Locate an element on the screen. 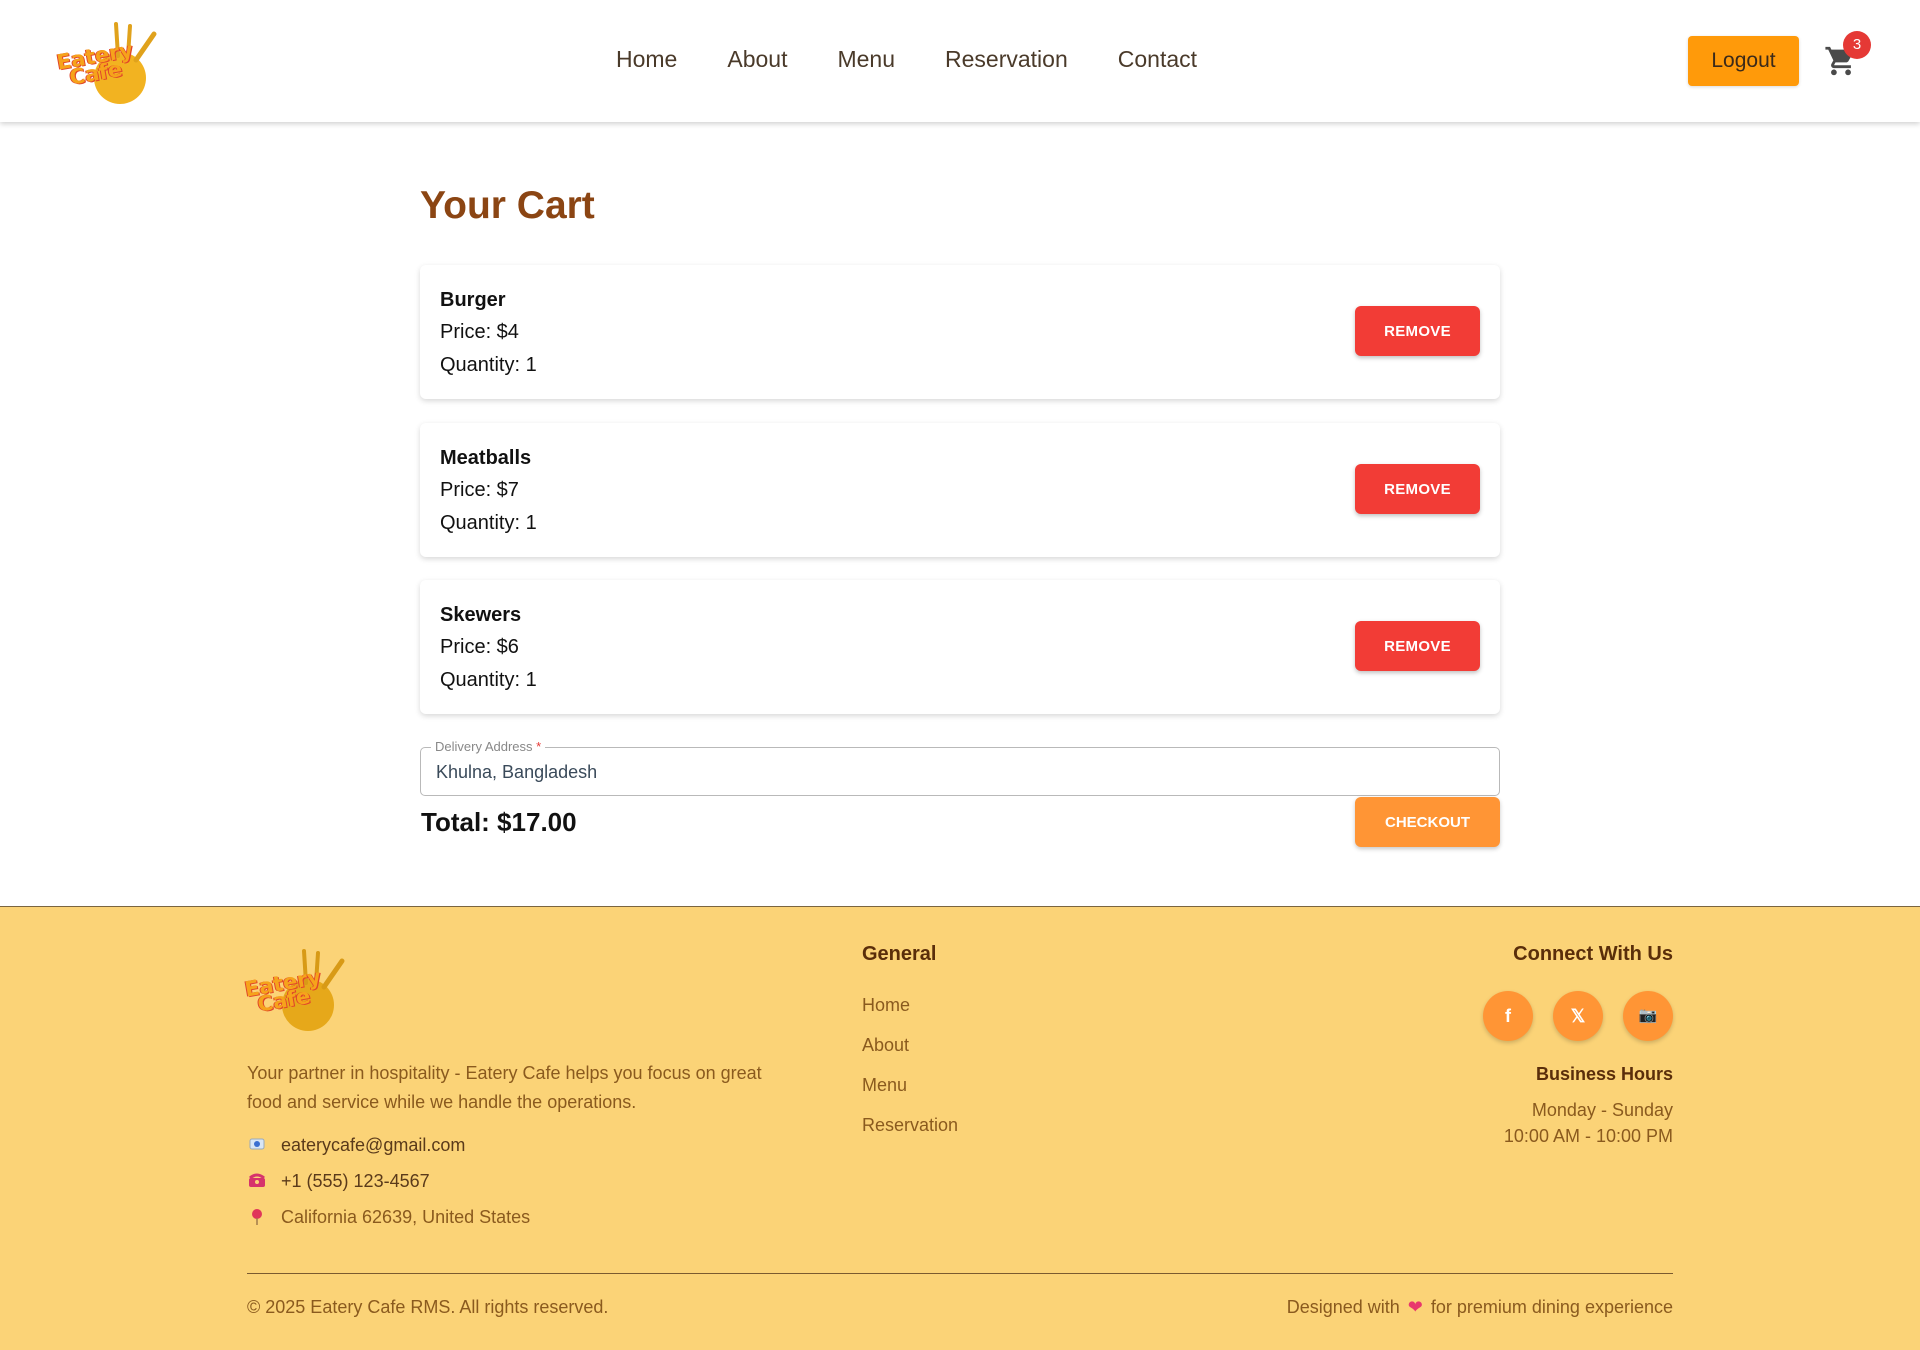  general-heading: General is located at coordinates (899, 954).